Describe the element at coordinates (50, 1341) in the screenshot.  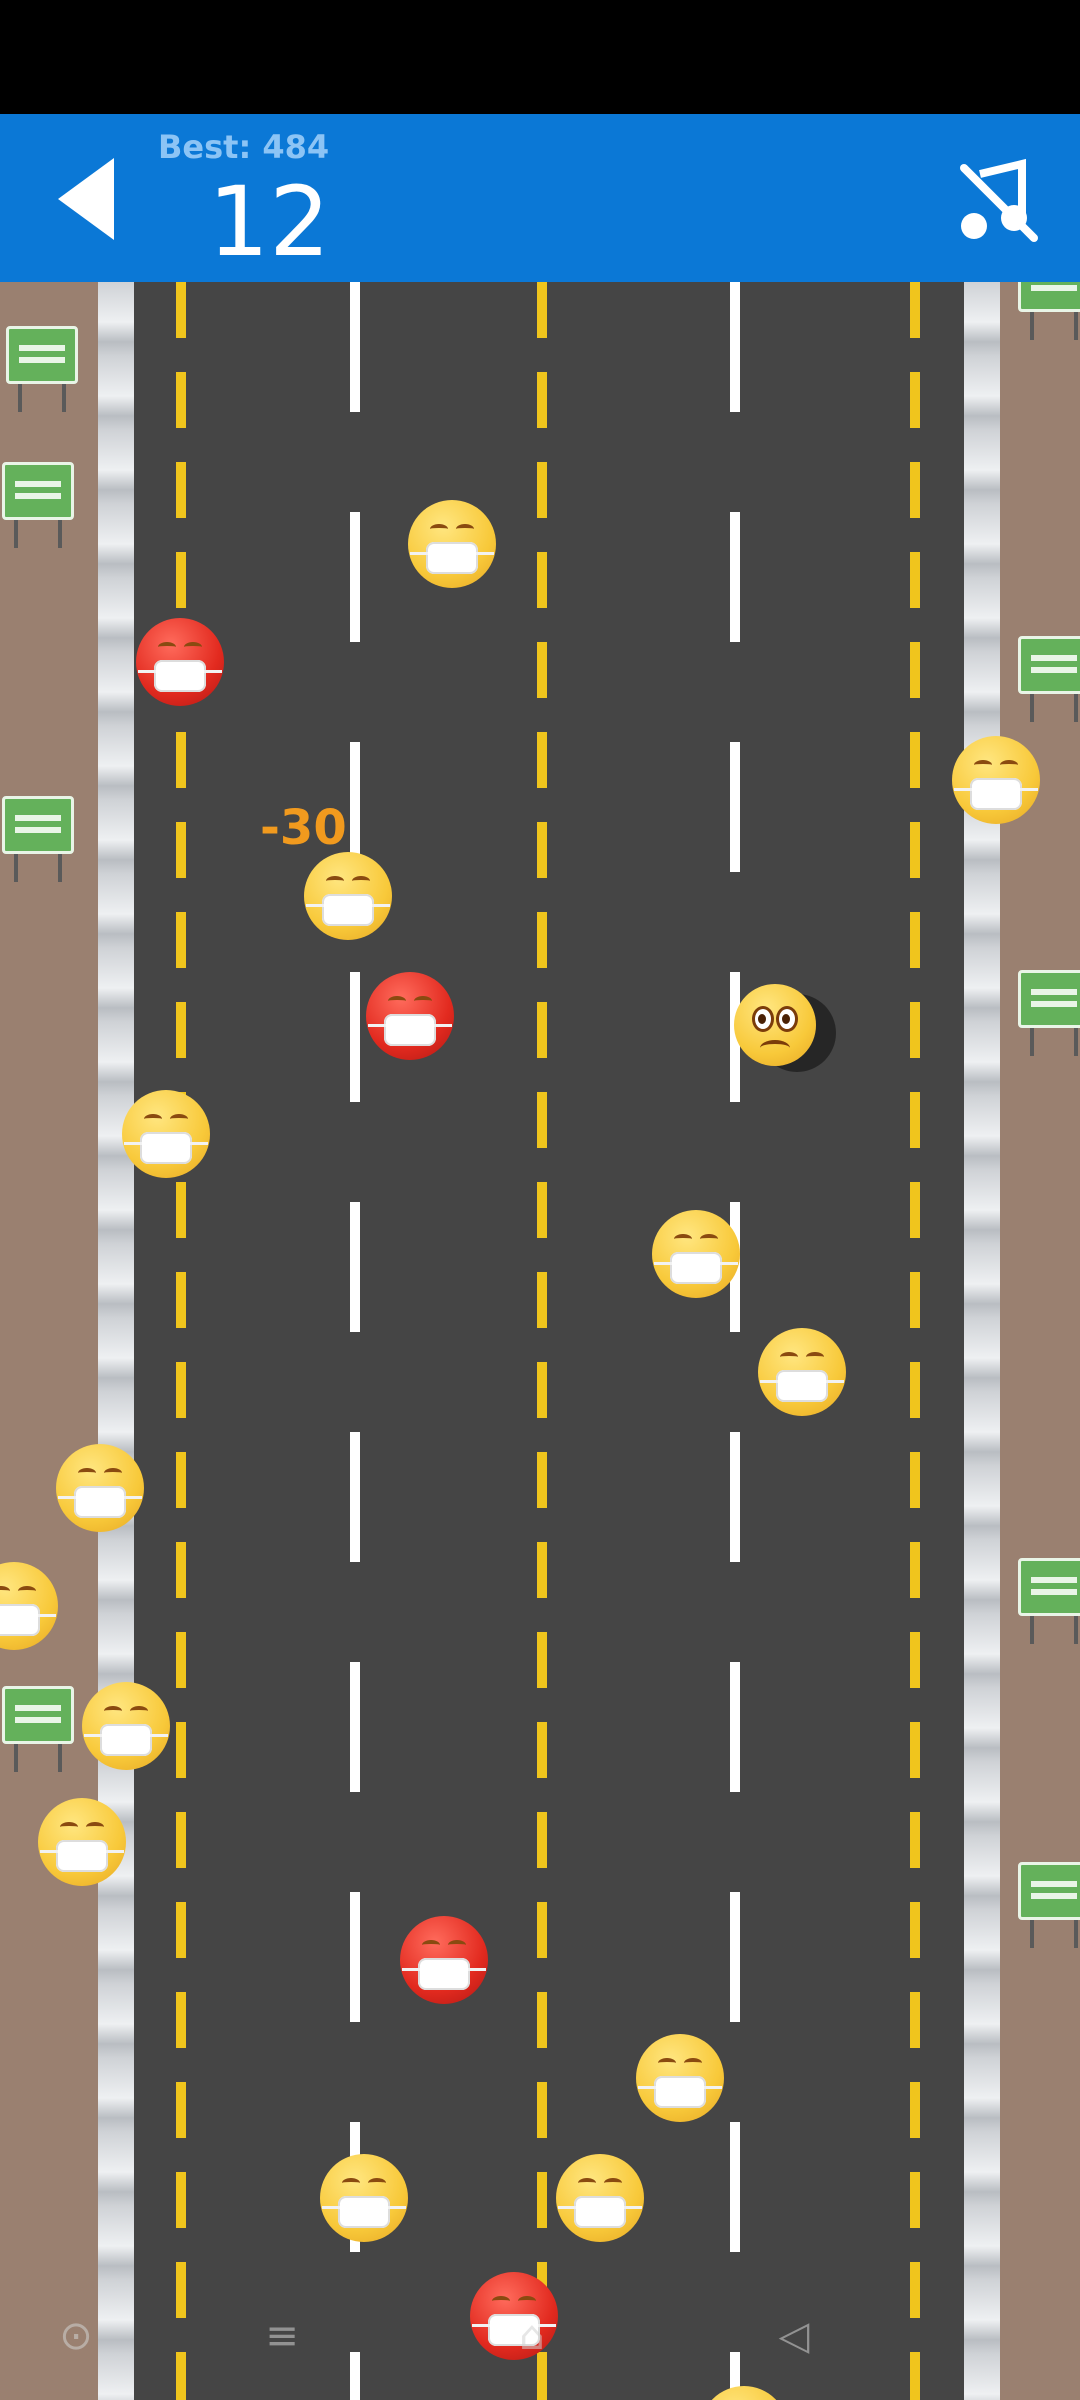
I see `roadside-left` at that location.